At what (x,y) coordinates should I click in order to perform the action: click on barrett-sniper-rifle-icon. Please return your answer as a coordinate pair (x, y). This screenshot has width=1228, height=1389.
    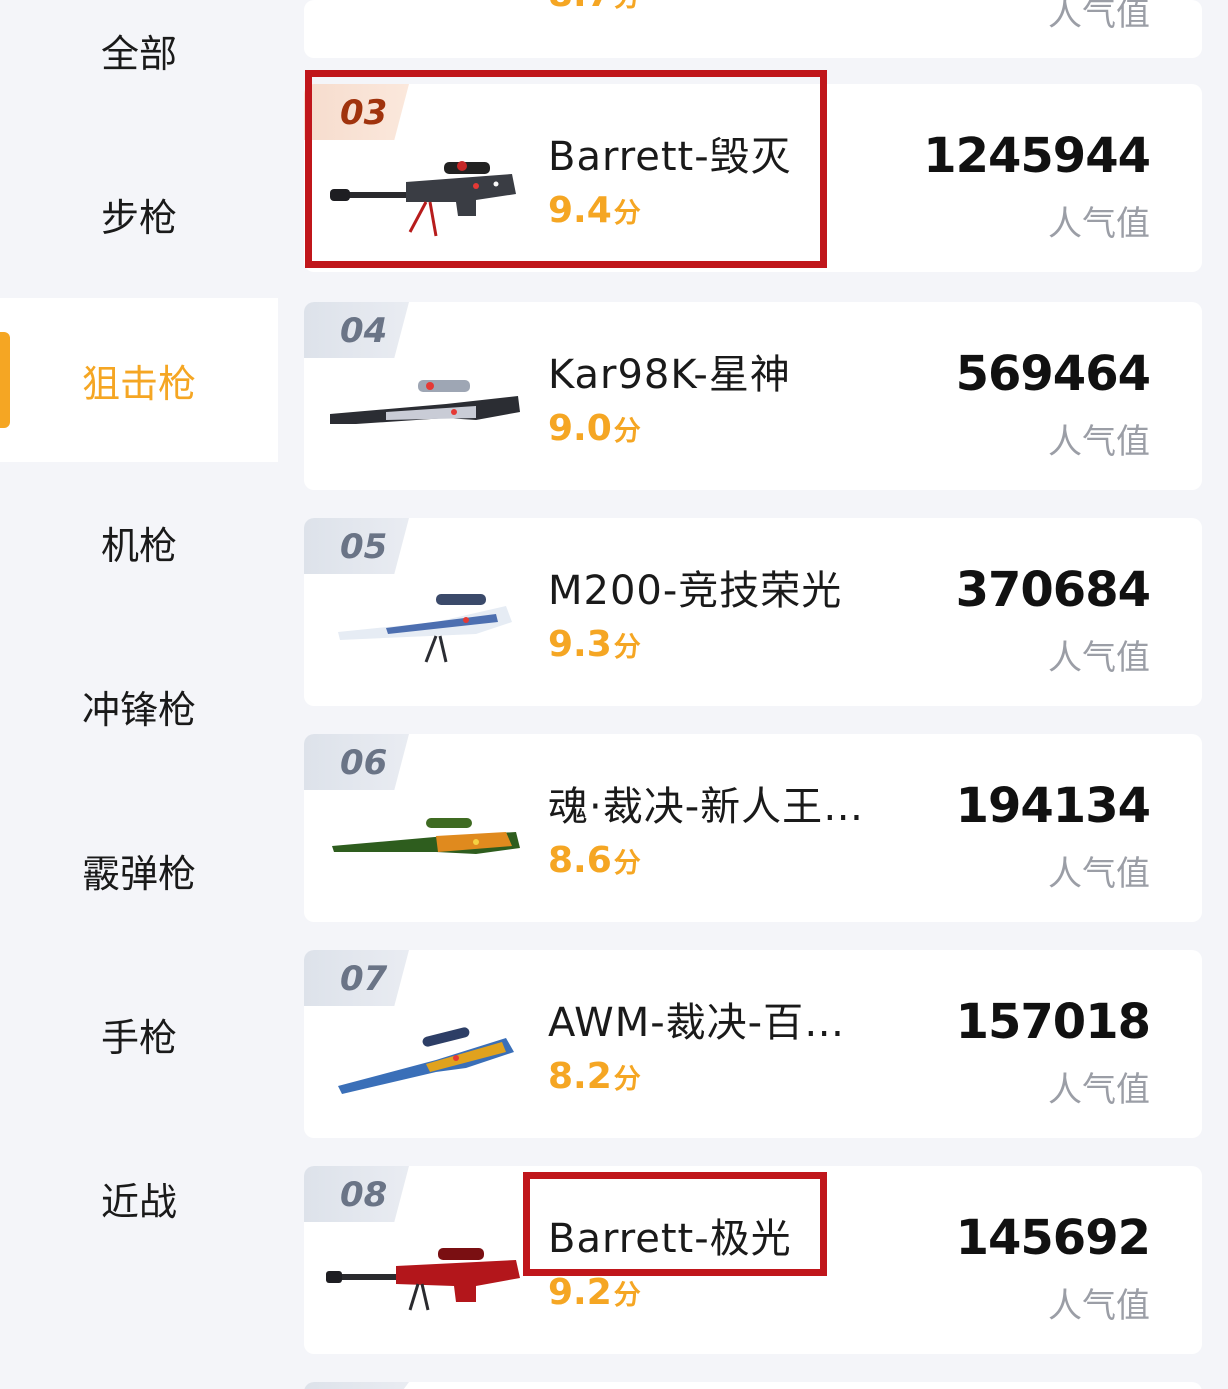
    Looking at the image, I should click on (423, 199).